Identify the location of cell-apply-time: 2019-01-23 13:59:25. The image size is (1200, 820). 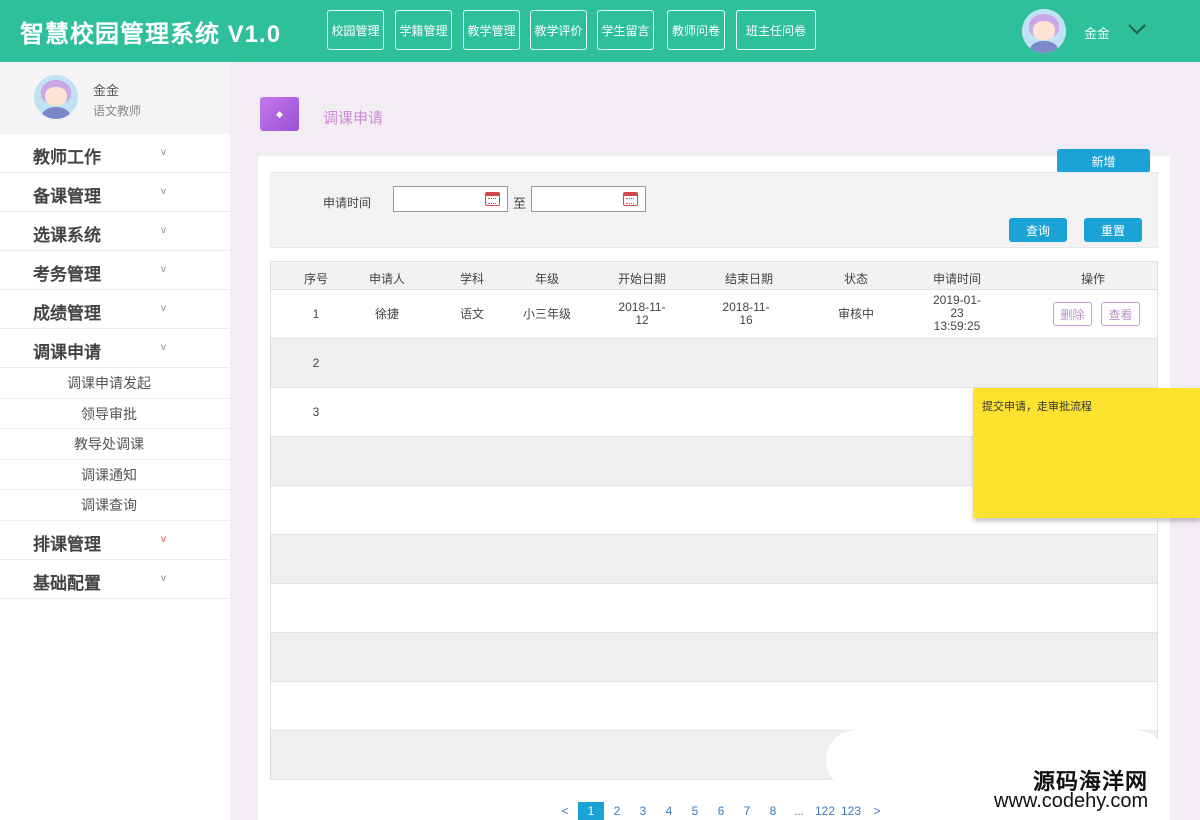
(957, 313).